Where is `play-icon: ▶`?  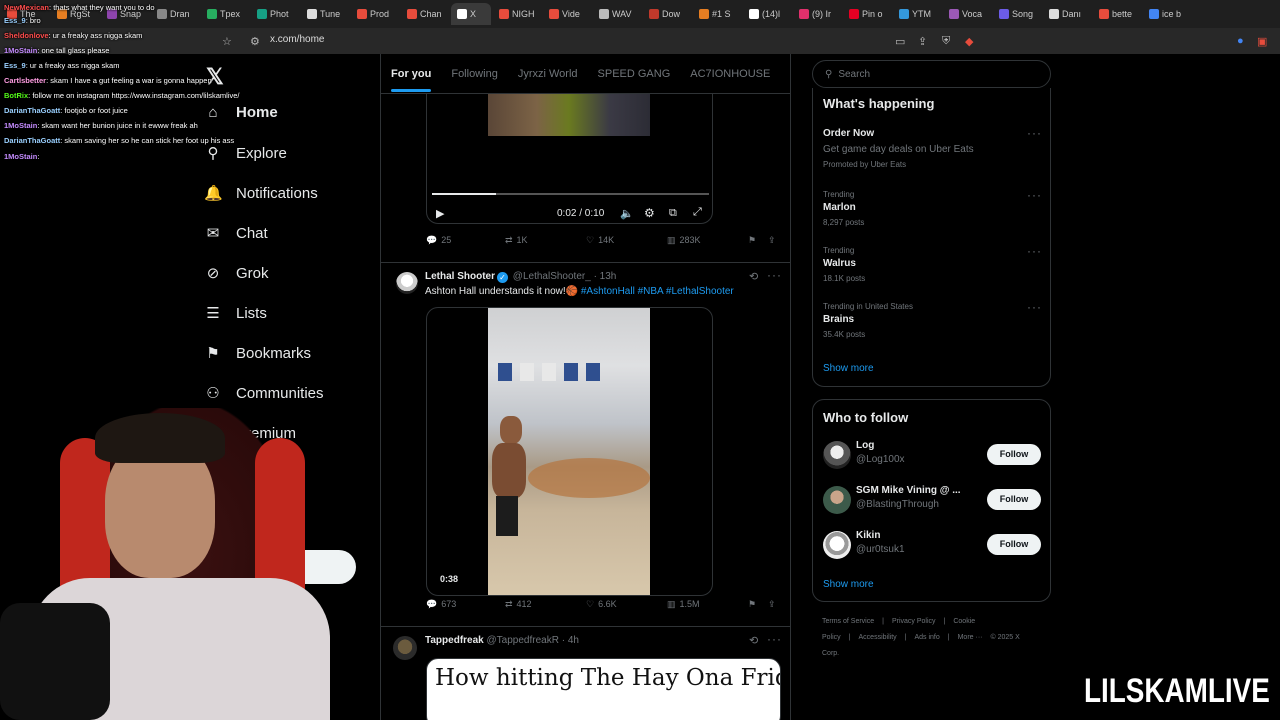 play-icon: ▶ is located at coordinates (440, 213).